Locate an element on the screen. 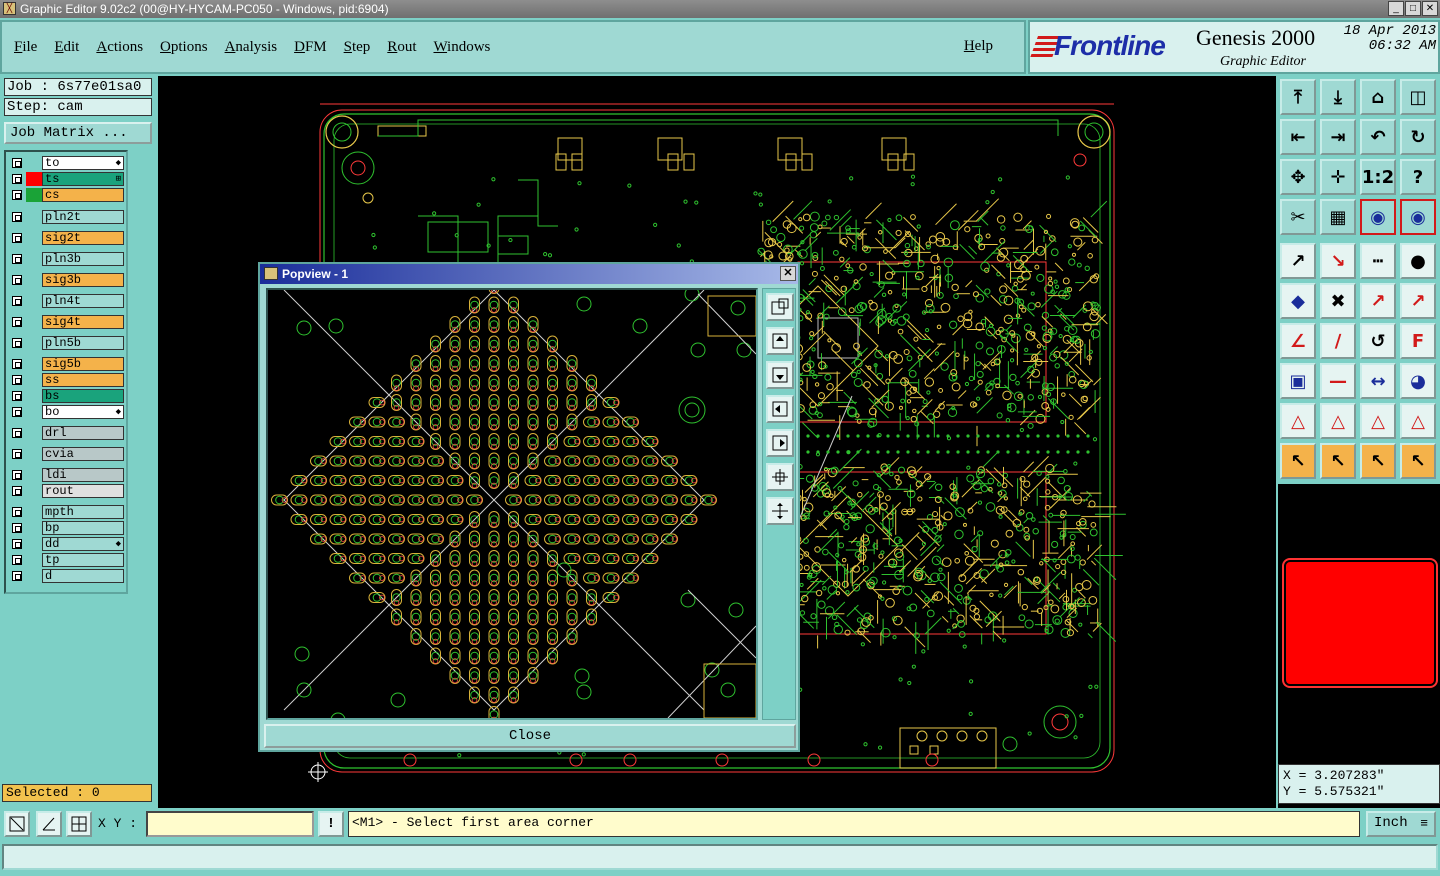 Image resolution: width=1440 pixels, height=876 pixels. layer-row-d: d is located at coordinates (66, 576).